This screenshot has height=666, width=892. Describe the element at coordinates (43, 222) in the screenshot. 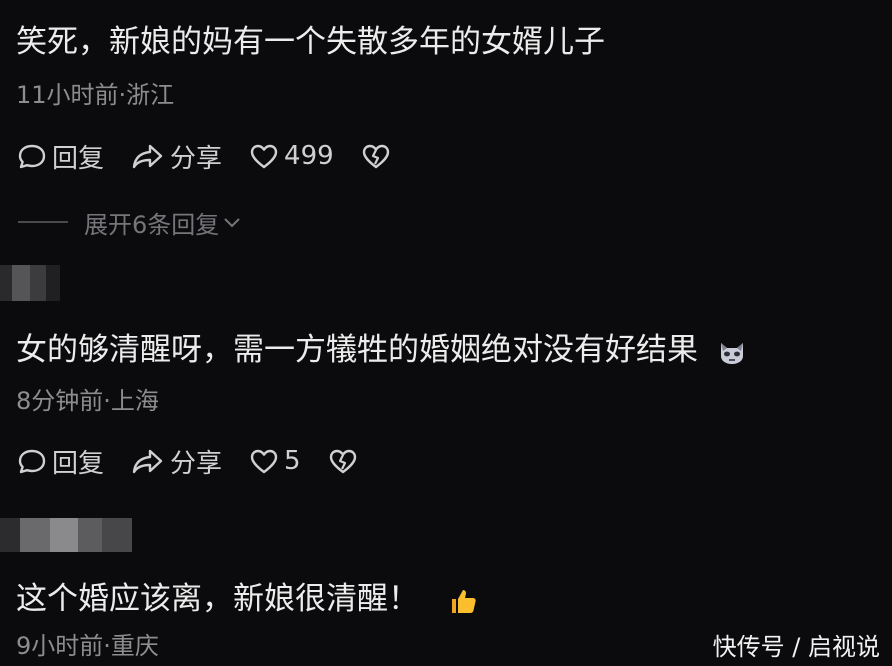

I see `expand-divider` at that location.